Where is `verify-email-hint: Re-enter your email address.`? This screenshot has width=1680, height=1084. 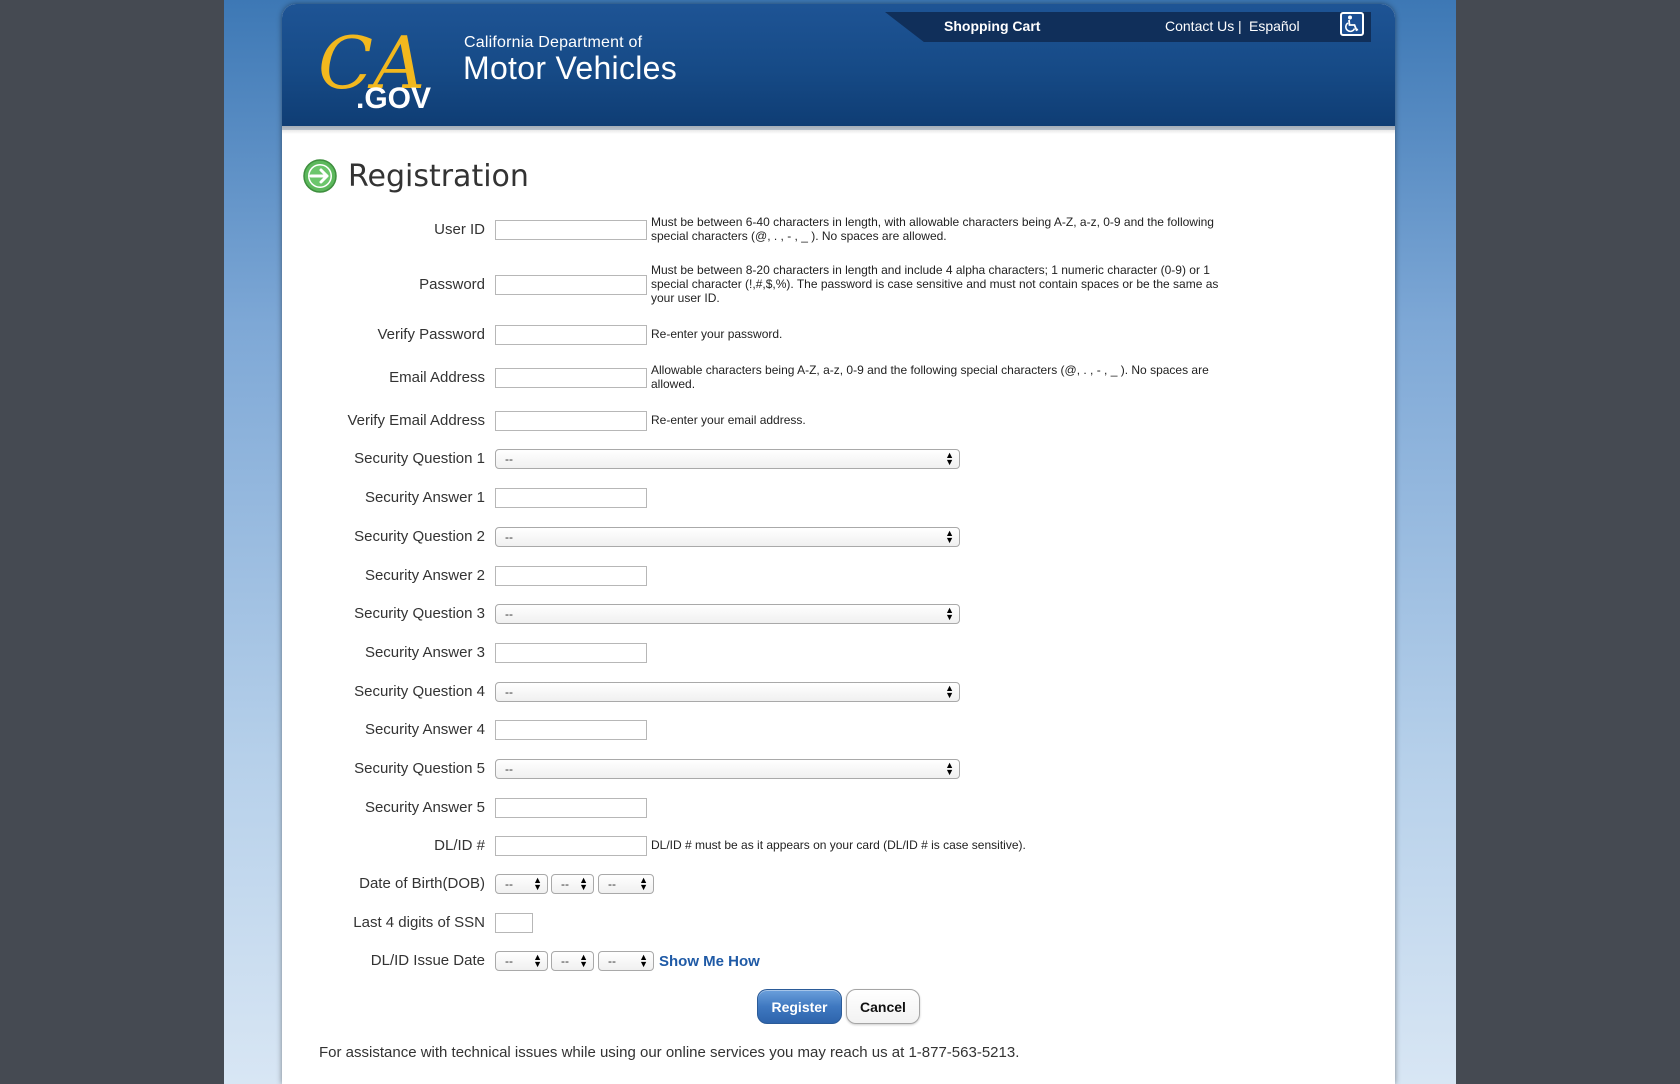
verify-email-hint: Re-enter your email address. is located at coordinates (728, 420).